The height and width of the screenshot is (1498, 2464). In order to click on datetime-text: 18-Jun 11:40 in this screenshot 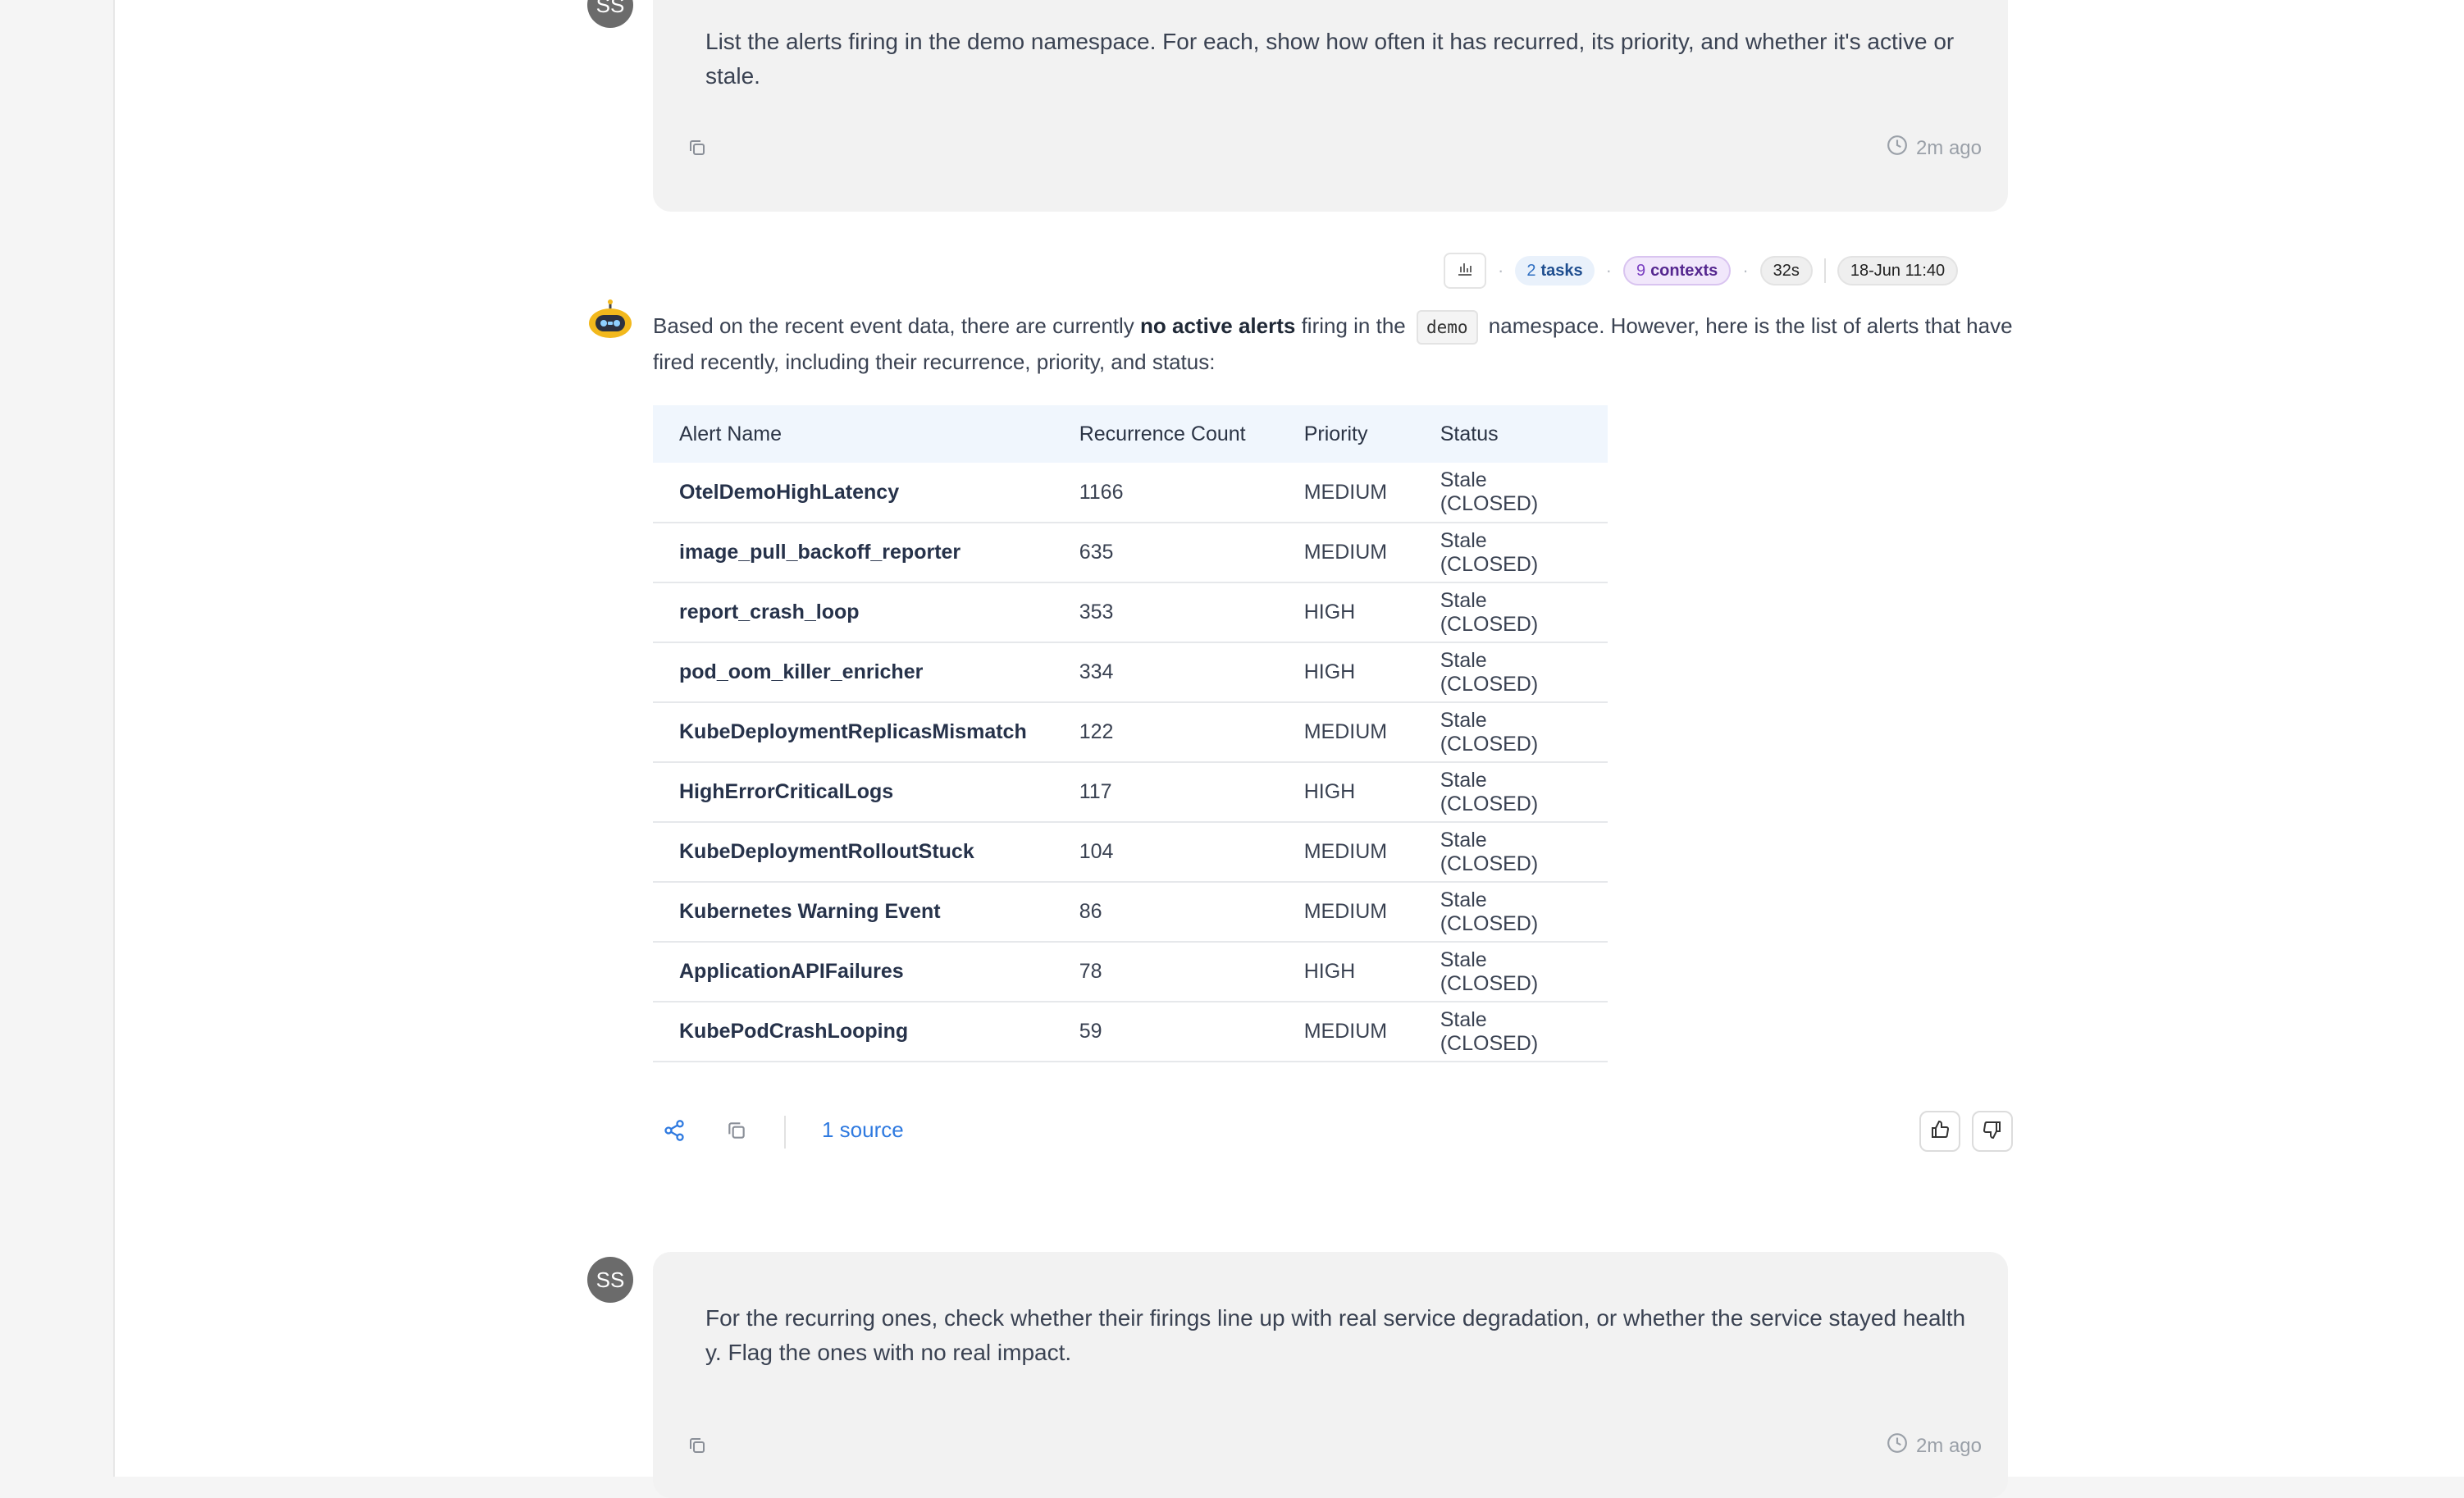, I will do `click(1898, 270)`.